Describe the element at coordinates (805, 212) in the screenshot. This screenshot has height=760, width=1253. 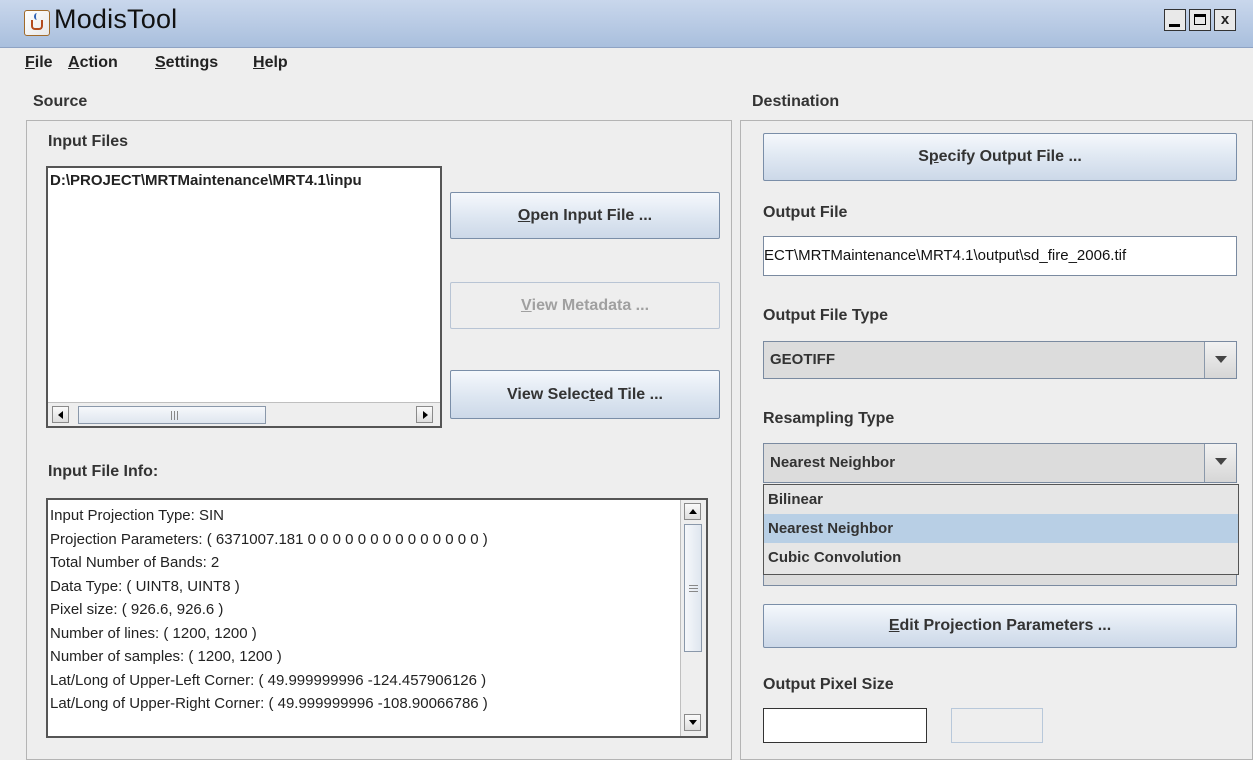
I see `output-file-label: Output File` at that location.